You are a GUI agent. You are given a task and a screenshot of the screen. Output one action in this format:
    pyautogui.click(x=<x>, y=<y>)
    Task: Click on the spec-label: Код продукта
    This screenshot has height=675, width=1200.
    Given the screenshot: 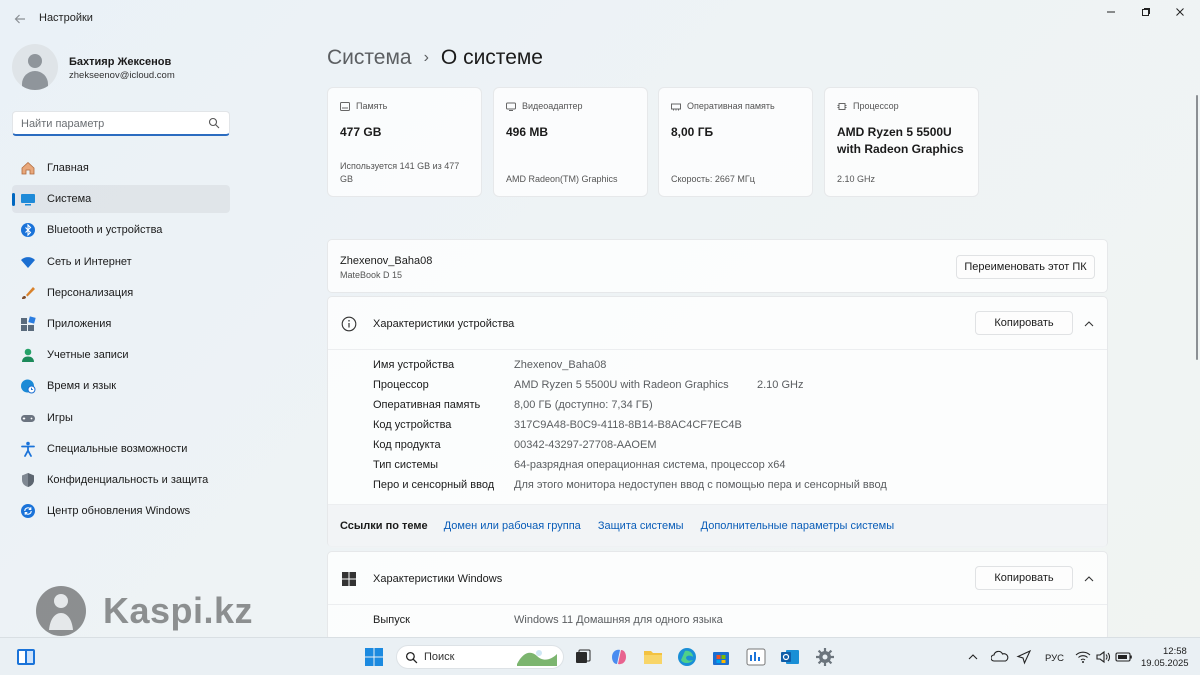 What is the action you would take?
    pyautogui.click(x=407, y=445)
    